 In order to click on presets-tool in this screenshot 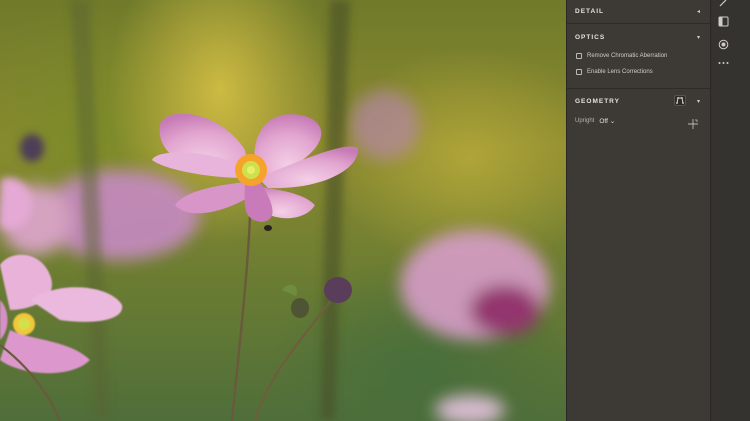, I will do `click(723, 21)`.